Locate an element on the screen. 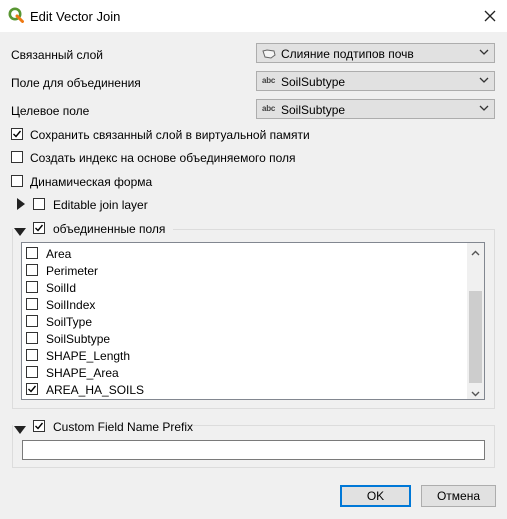 This screenshot has width=507, height=519. scroll-up-icon is located at coordinates (475, 251).